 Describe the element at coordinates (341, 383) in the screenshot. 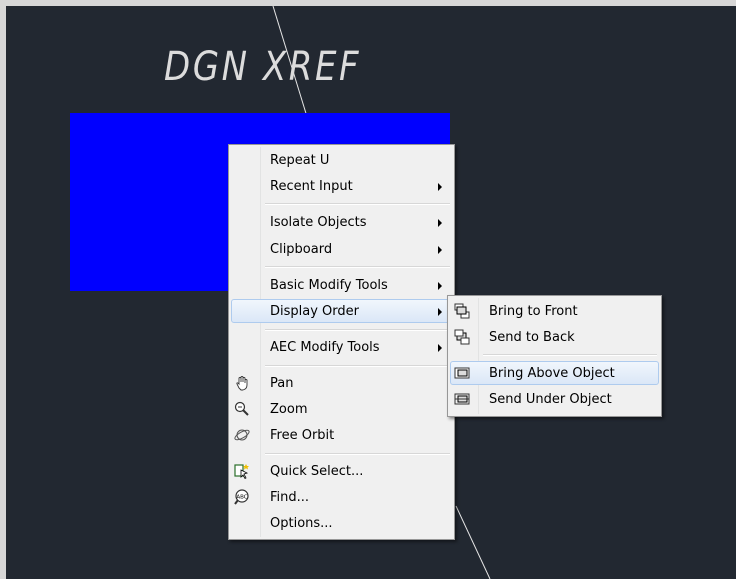

I see `menu-item-pan: Pan` at that location.